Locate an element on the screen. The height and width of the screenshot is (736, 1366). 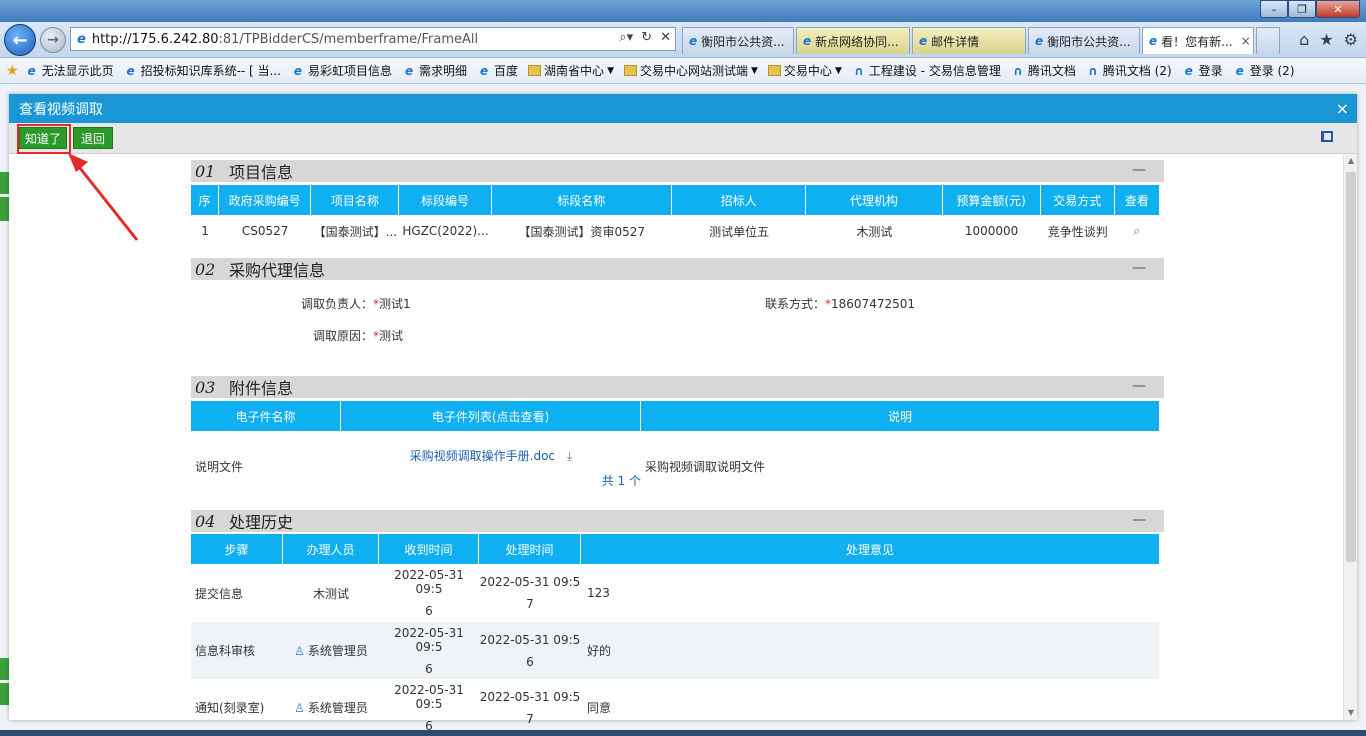
tab-close-icon: × is located at coordinates (1246, 41).